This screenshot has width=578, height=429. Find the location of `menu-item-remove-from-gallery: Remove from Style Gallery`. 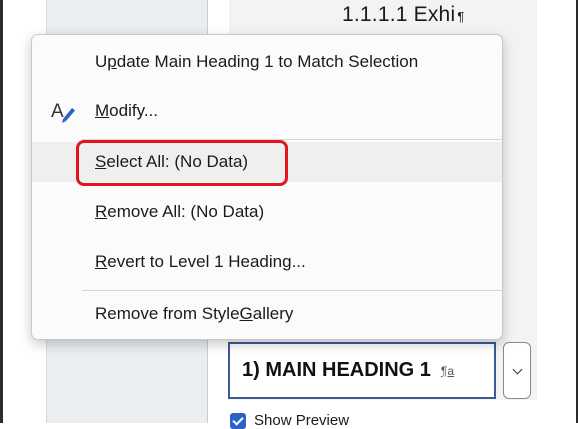

menu-item-remove-from-gallery: Remove from Style Gallery is located at coordinates (267, 314).